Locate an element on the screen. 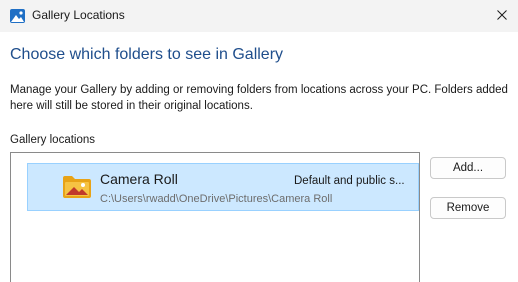 The width and height of the screenshot is (518, 282). title-bar: Gallery Locations is located at coordinates (259, 16).